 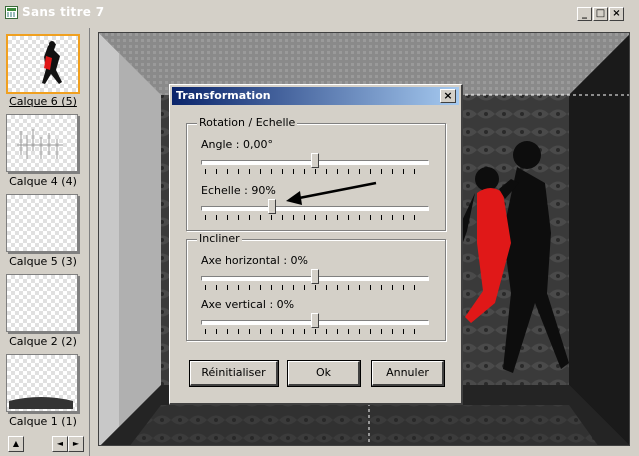 What do you see at coordinates (43, 261) in the screenshot?
I see `layer-label: Calque 5 (3)` at bounding box center [43, 261].